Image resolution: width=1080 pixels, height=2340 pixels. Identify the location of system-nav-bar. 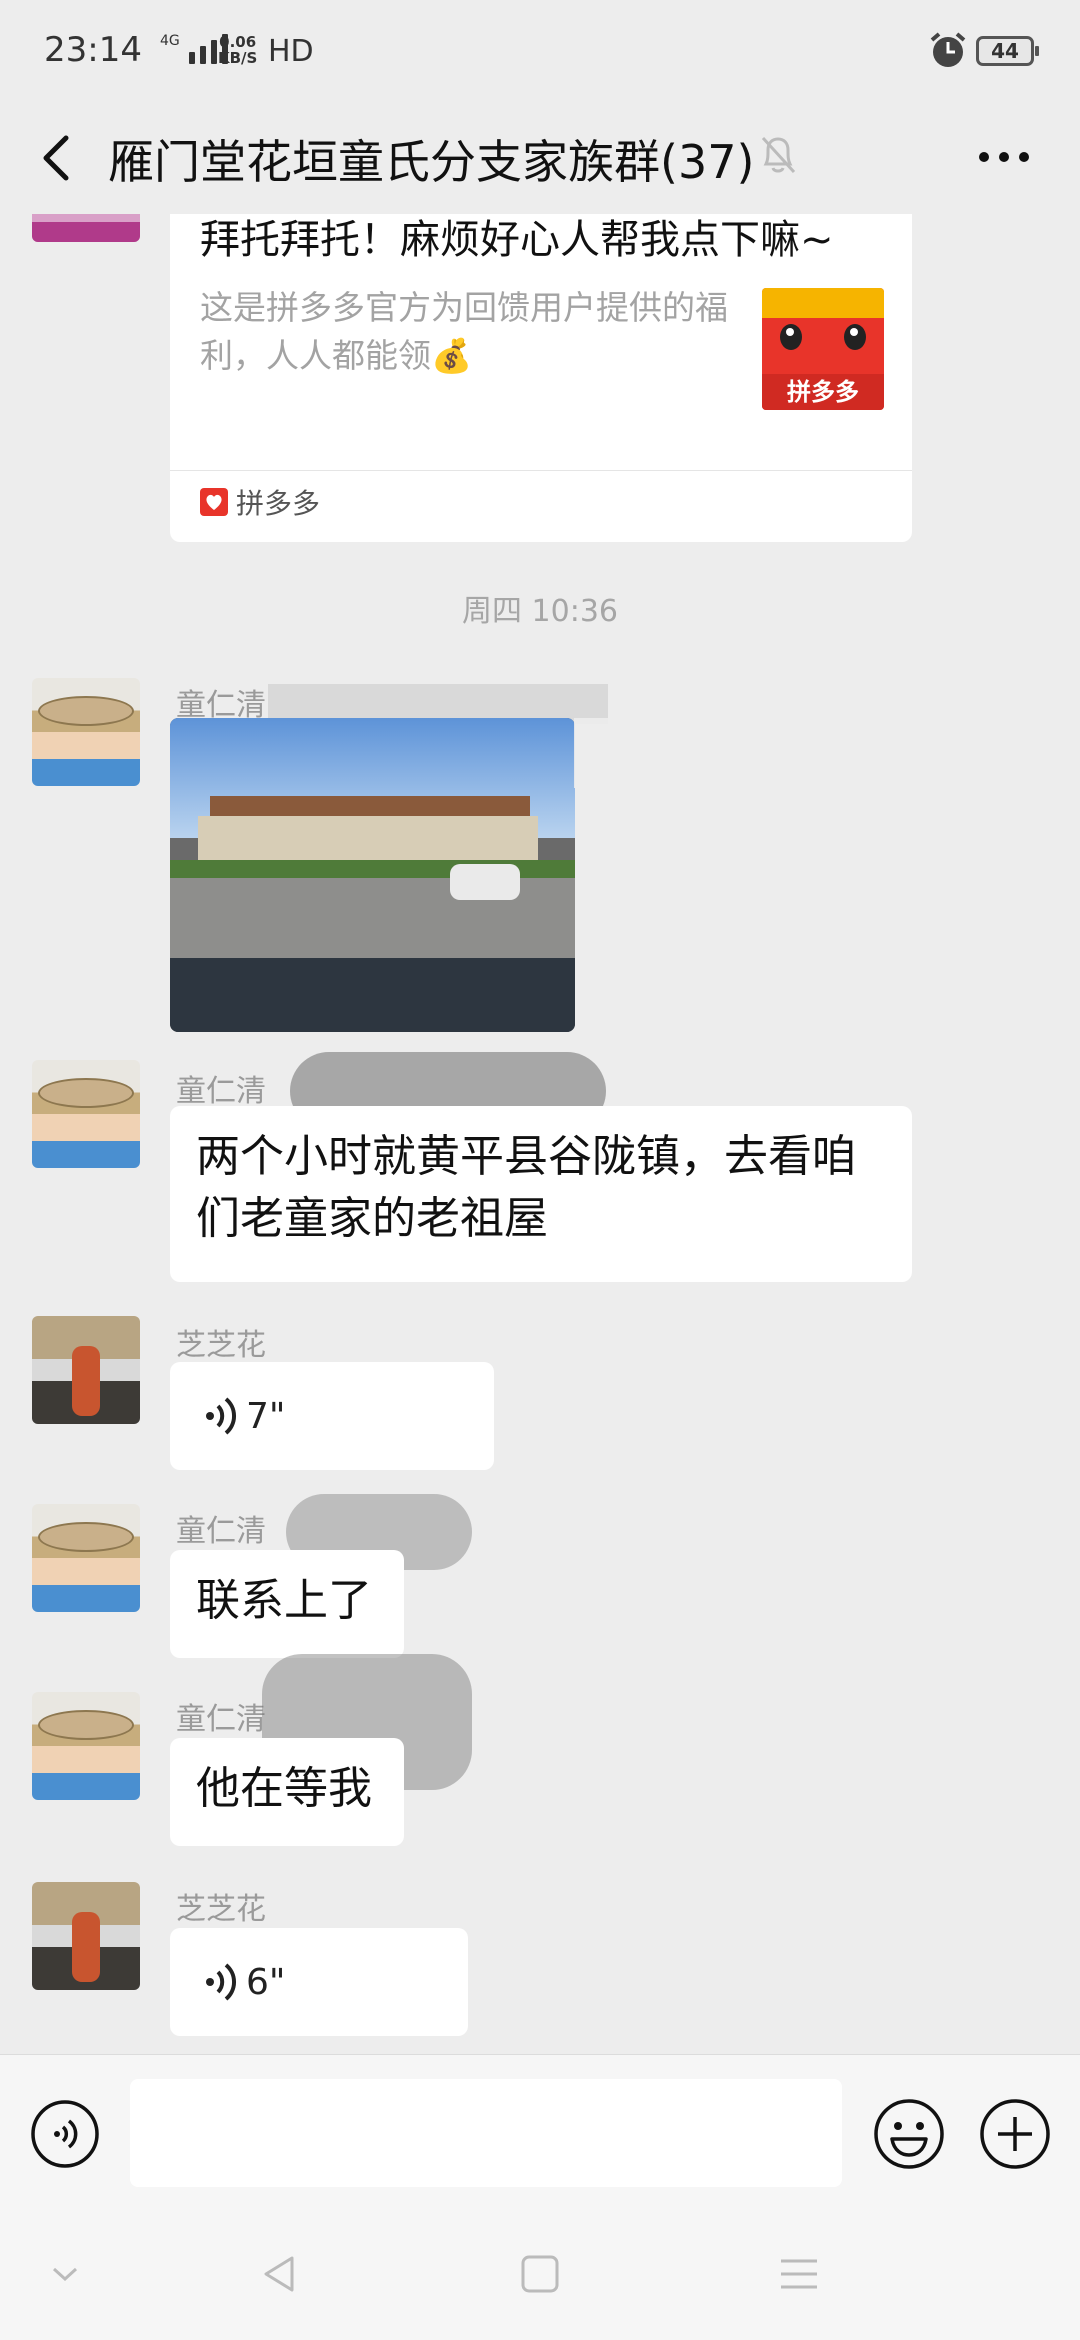
(540, 2276).